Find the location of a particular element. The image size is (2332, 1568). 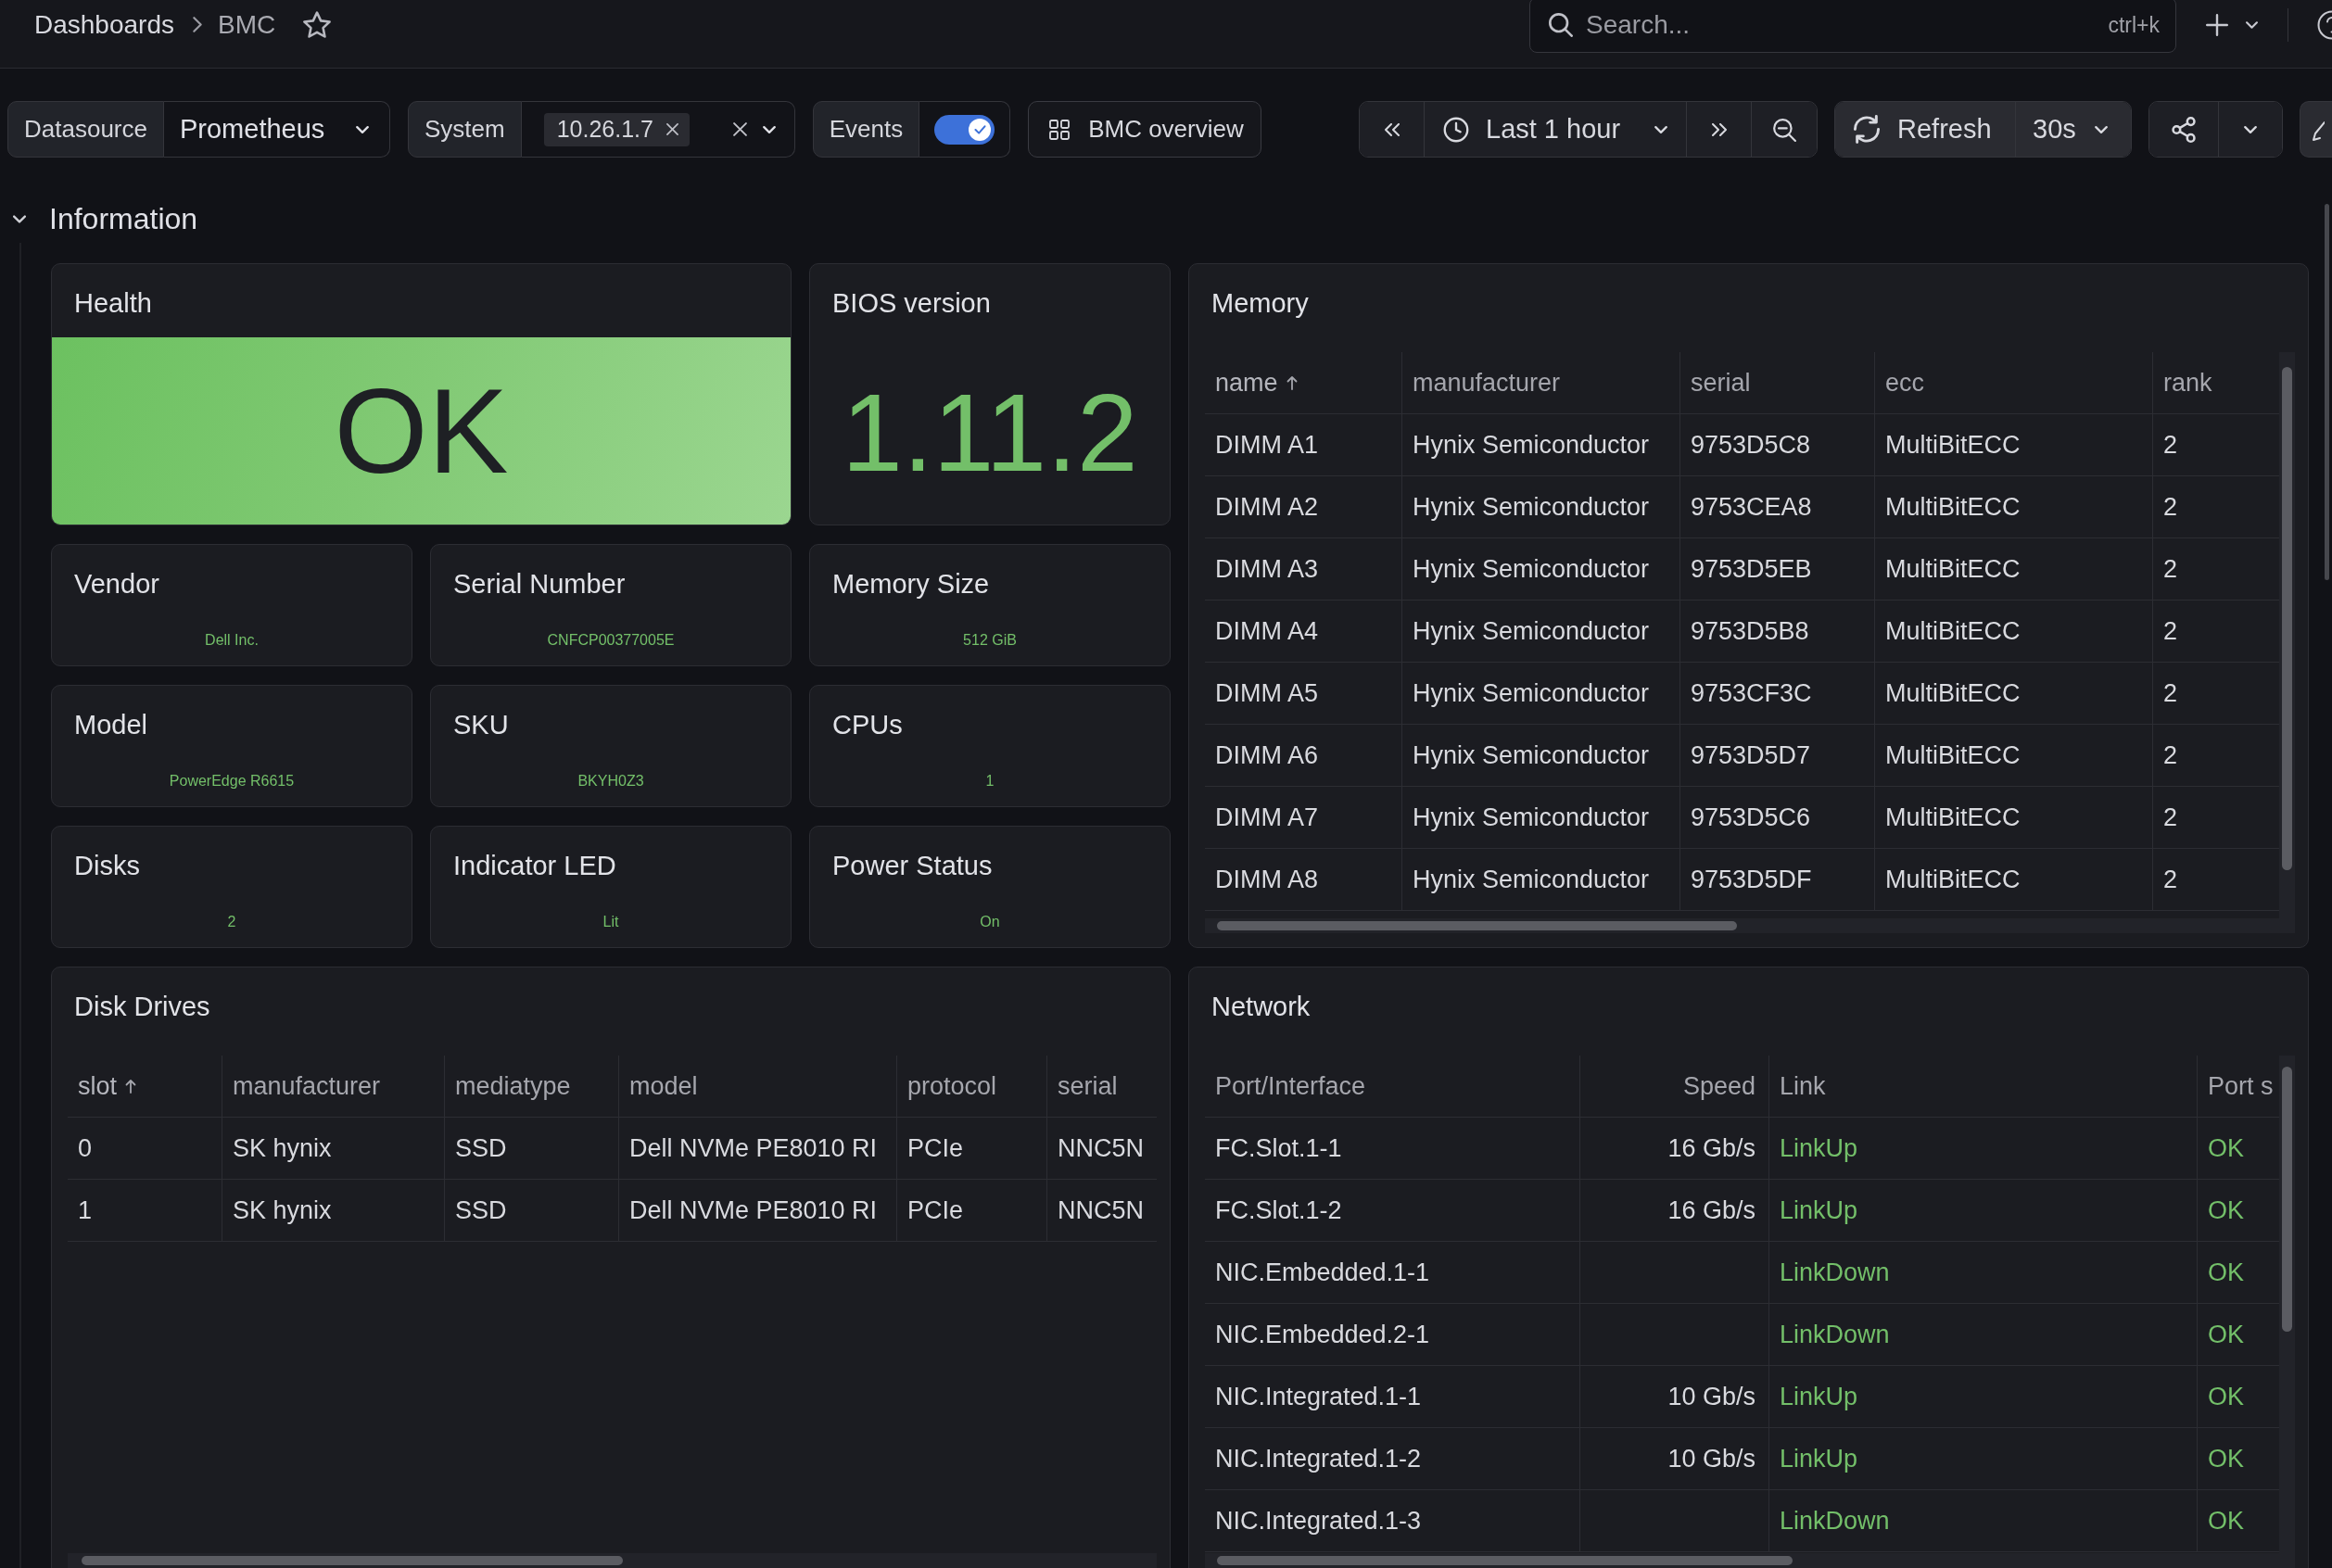

help-icon is located at coordinates (2324, 24).